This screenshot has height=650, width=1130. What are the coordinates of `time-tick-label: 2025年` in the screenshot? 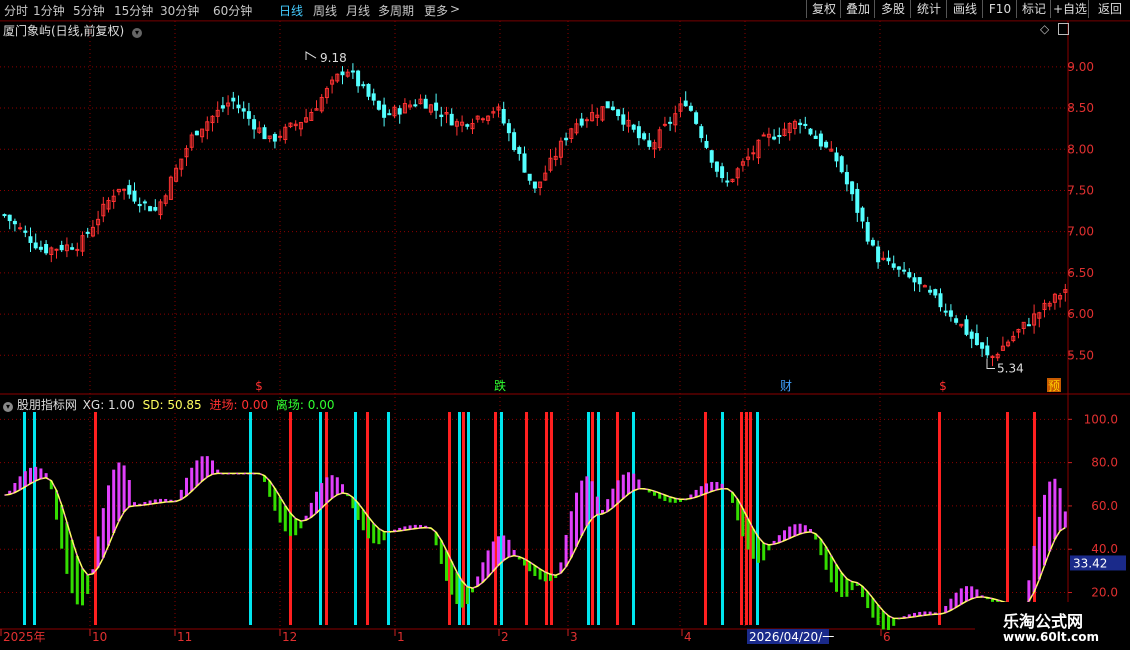 It's located at (24, 637).